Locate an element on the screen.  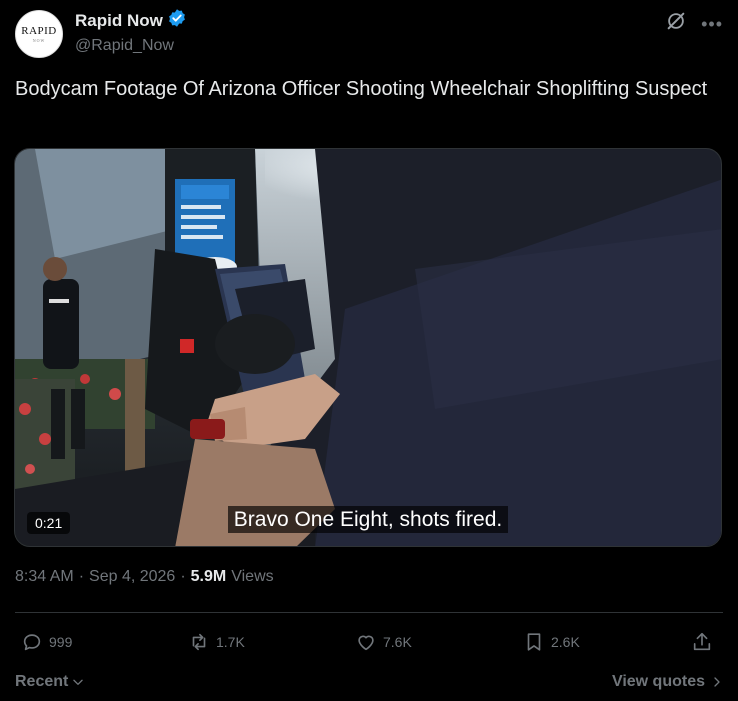
verified-badge-icon is located at coordinates (177, 20).